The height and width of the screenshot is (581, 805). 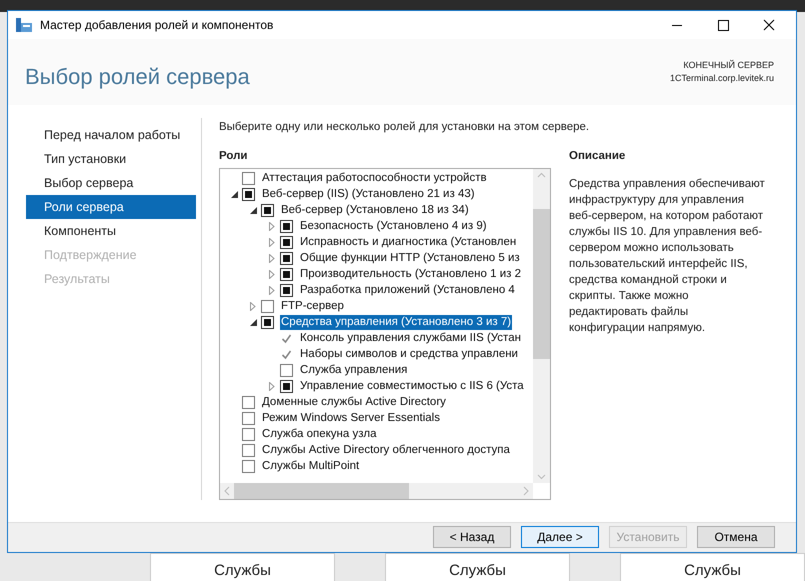 What do you see at coordinates (736, 537) in the screenshot?
I see `wizard-button: Отмена` at bounding box center [736, 537].